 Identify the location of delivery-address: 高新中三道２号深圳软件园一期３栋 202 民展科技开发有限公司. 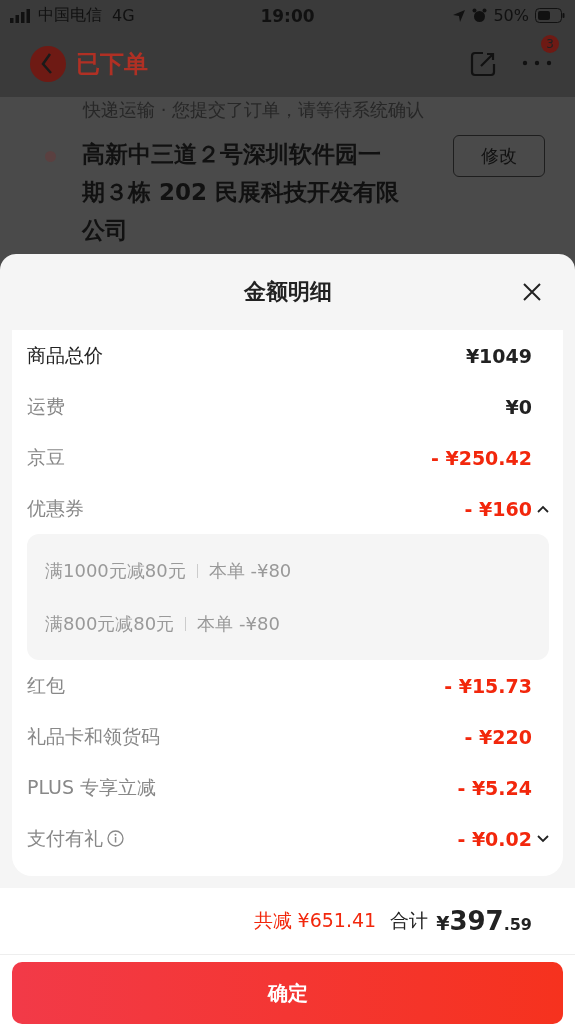
(241, 193).